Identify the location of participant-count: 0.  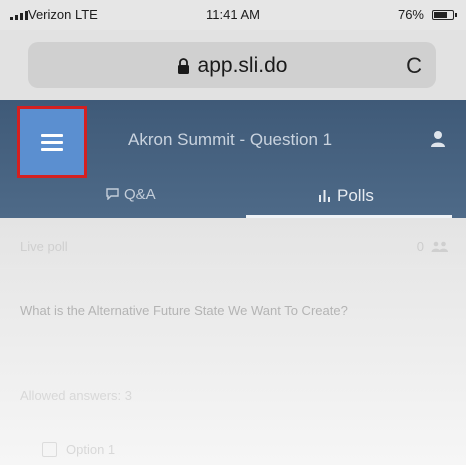
(420, 246).